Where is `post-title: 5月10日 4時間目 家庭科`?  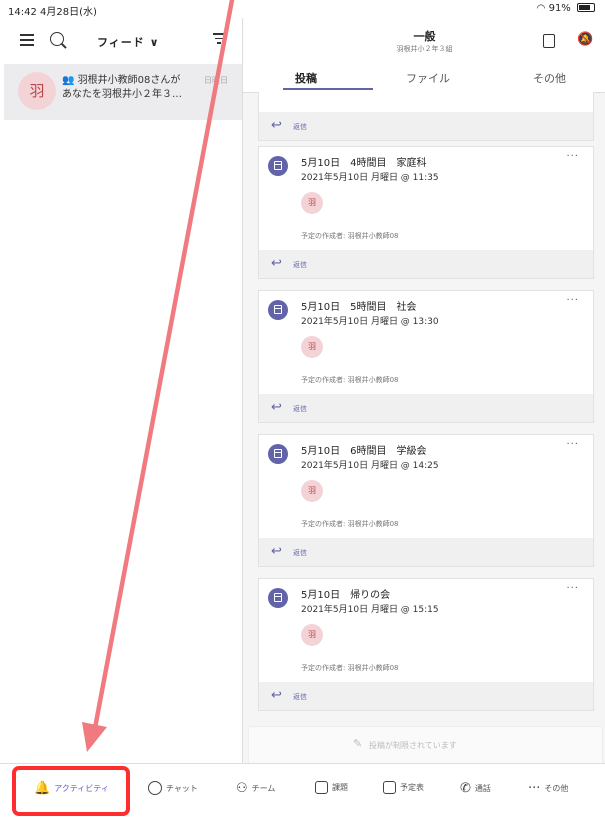 post-title: 5月10日 4時間目 家庭科 is located at coordinates (364, 163).